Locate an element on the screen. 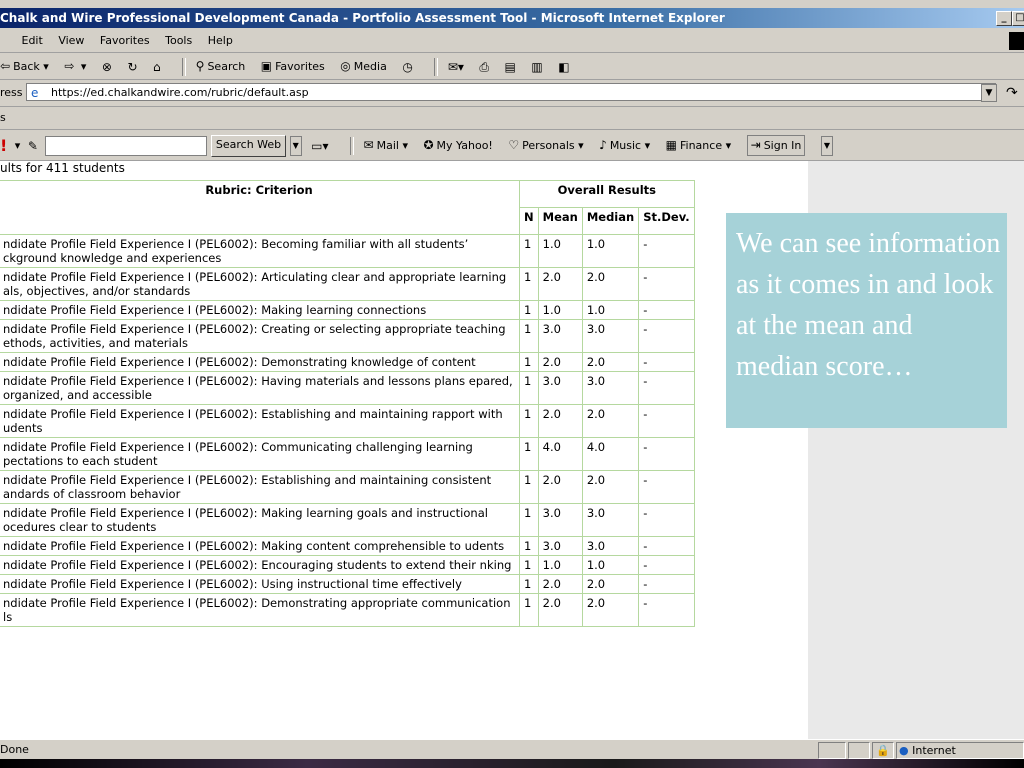 The height and width of the screenshot is (768, 1024). personals-button: ♡ Personals ▾ is located at coordinates (545, 145).